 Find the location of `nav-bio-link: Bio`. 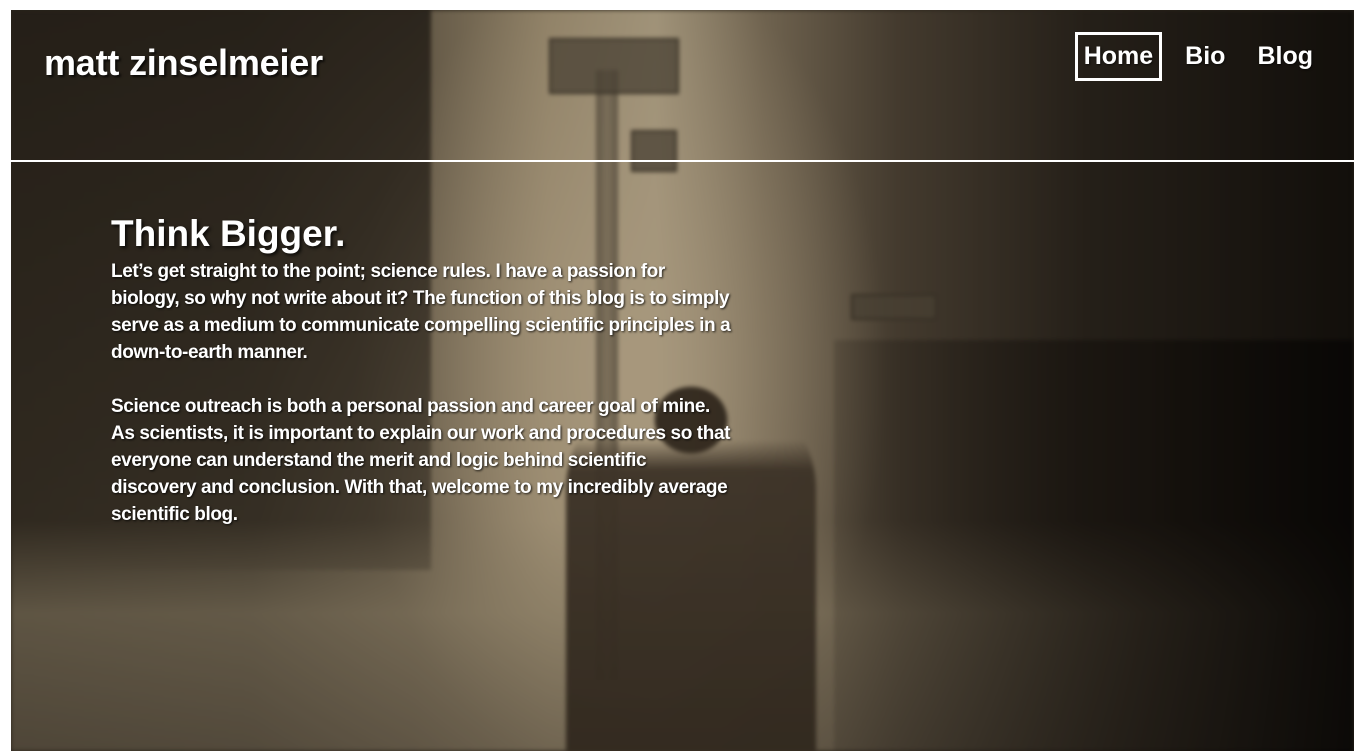

nav-bio-link: Bio is located at coordinates (1205, 56).